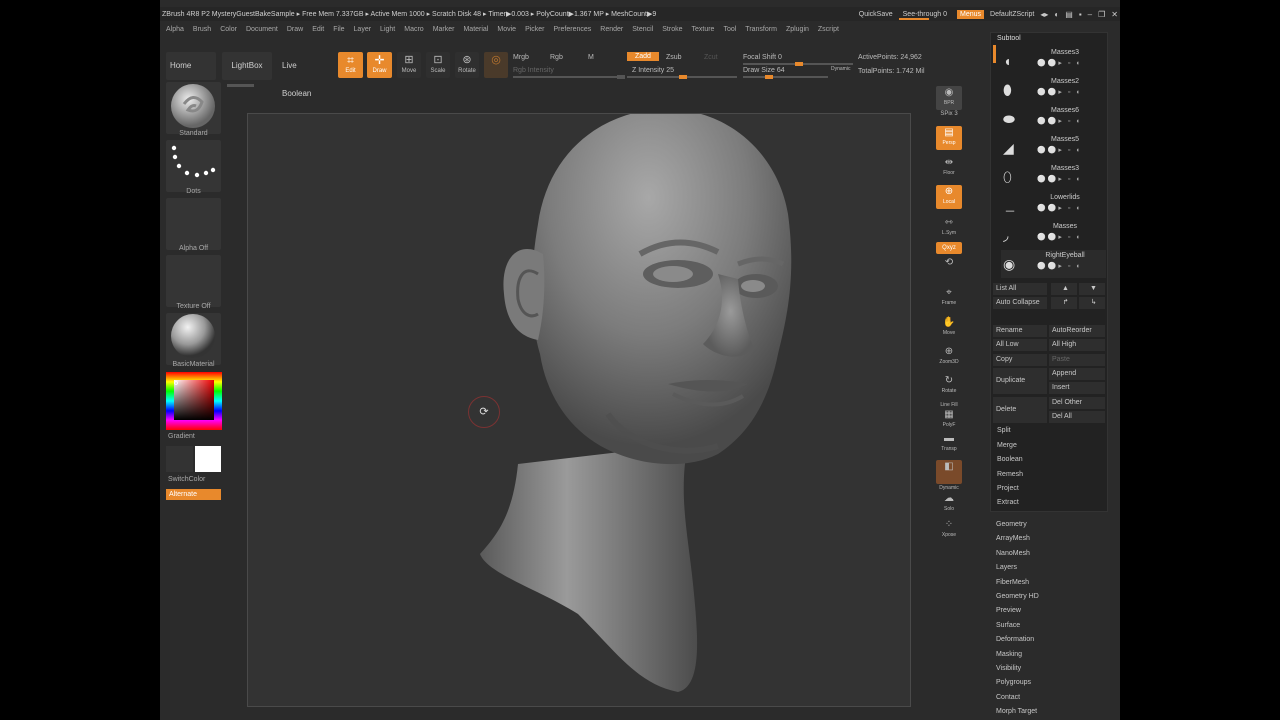 This screenshot has width=1280, height=720. I want to click on dynamic-button: Dynamic, so click(840, 69).